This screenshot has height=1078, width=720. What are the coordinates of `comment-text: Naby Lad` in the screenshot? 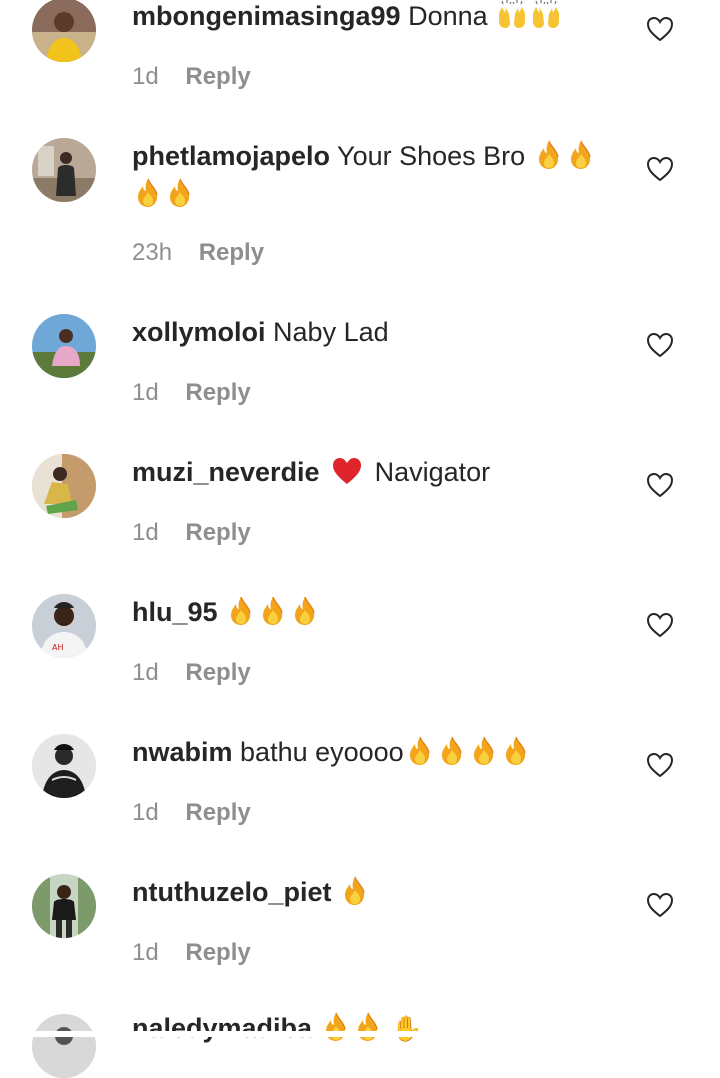 It's located at (331, 332).